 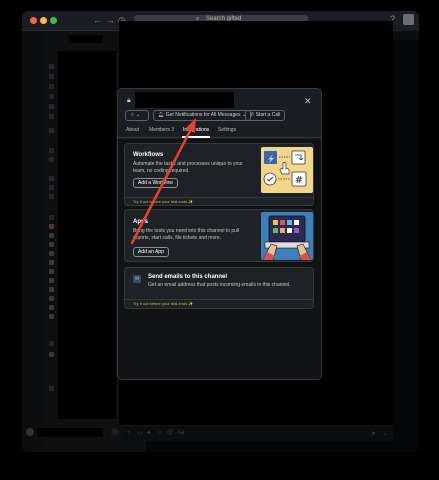 I want to click on forward-arrow-icon: →, so click(x=110, y=20).